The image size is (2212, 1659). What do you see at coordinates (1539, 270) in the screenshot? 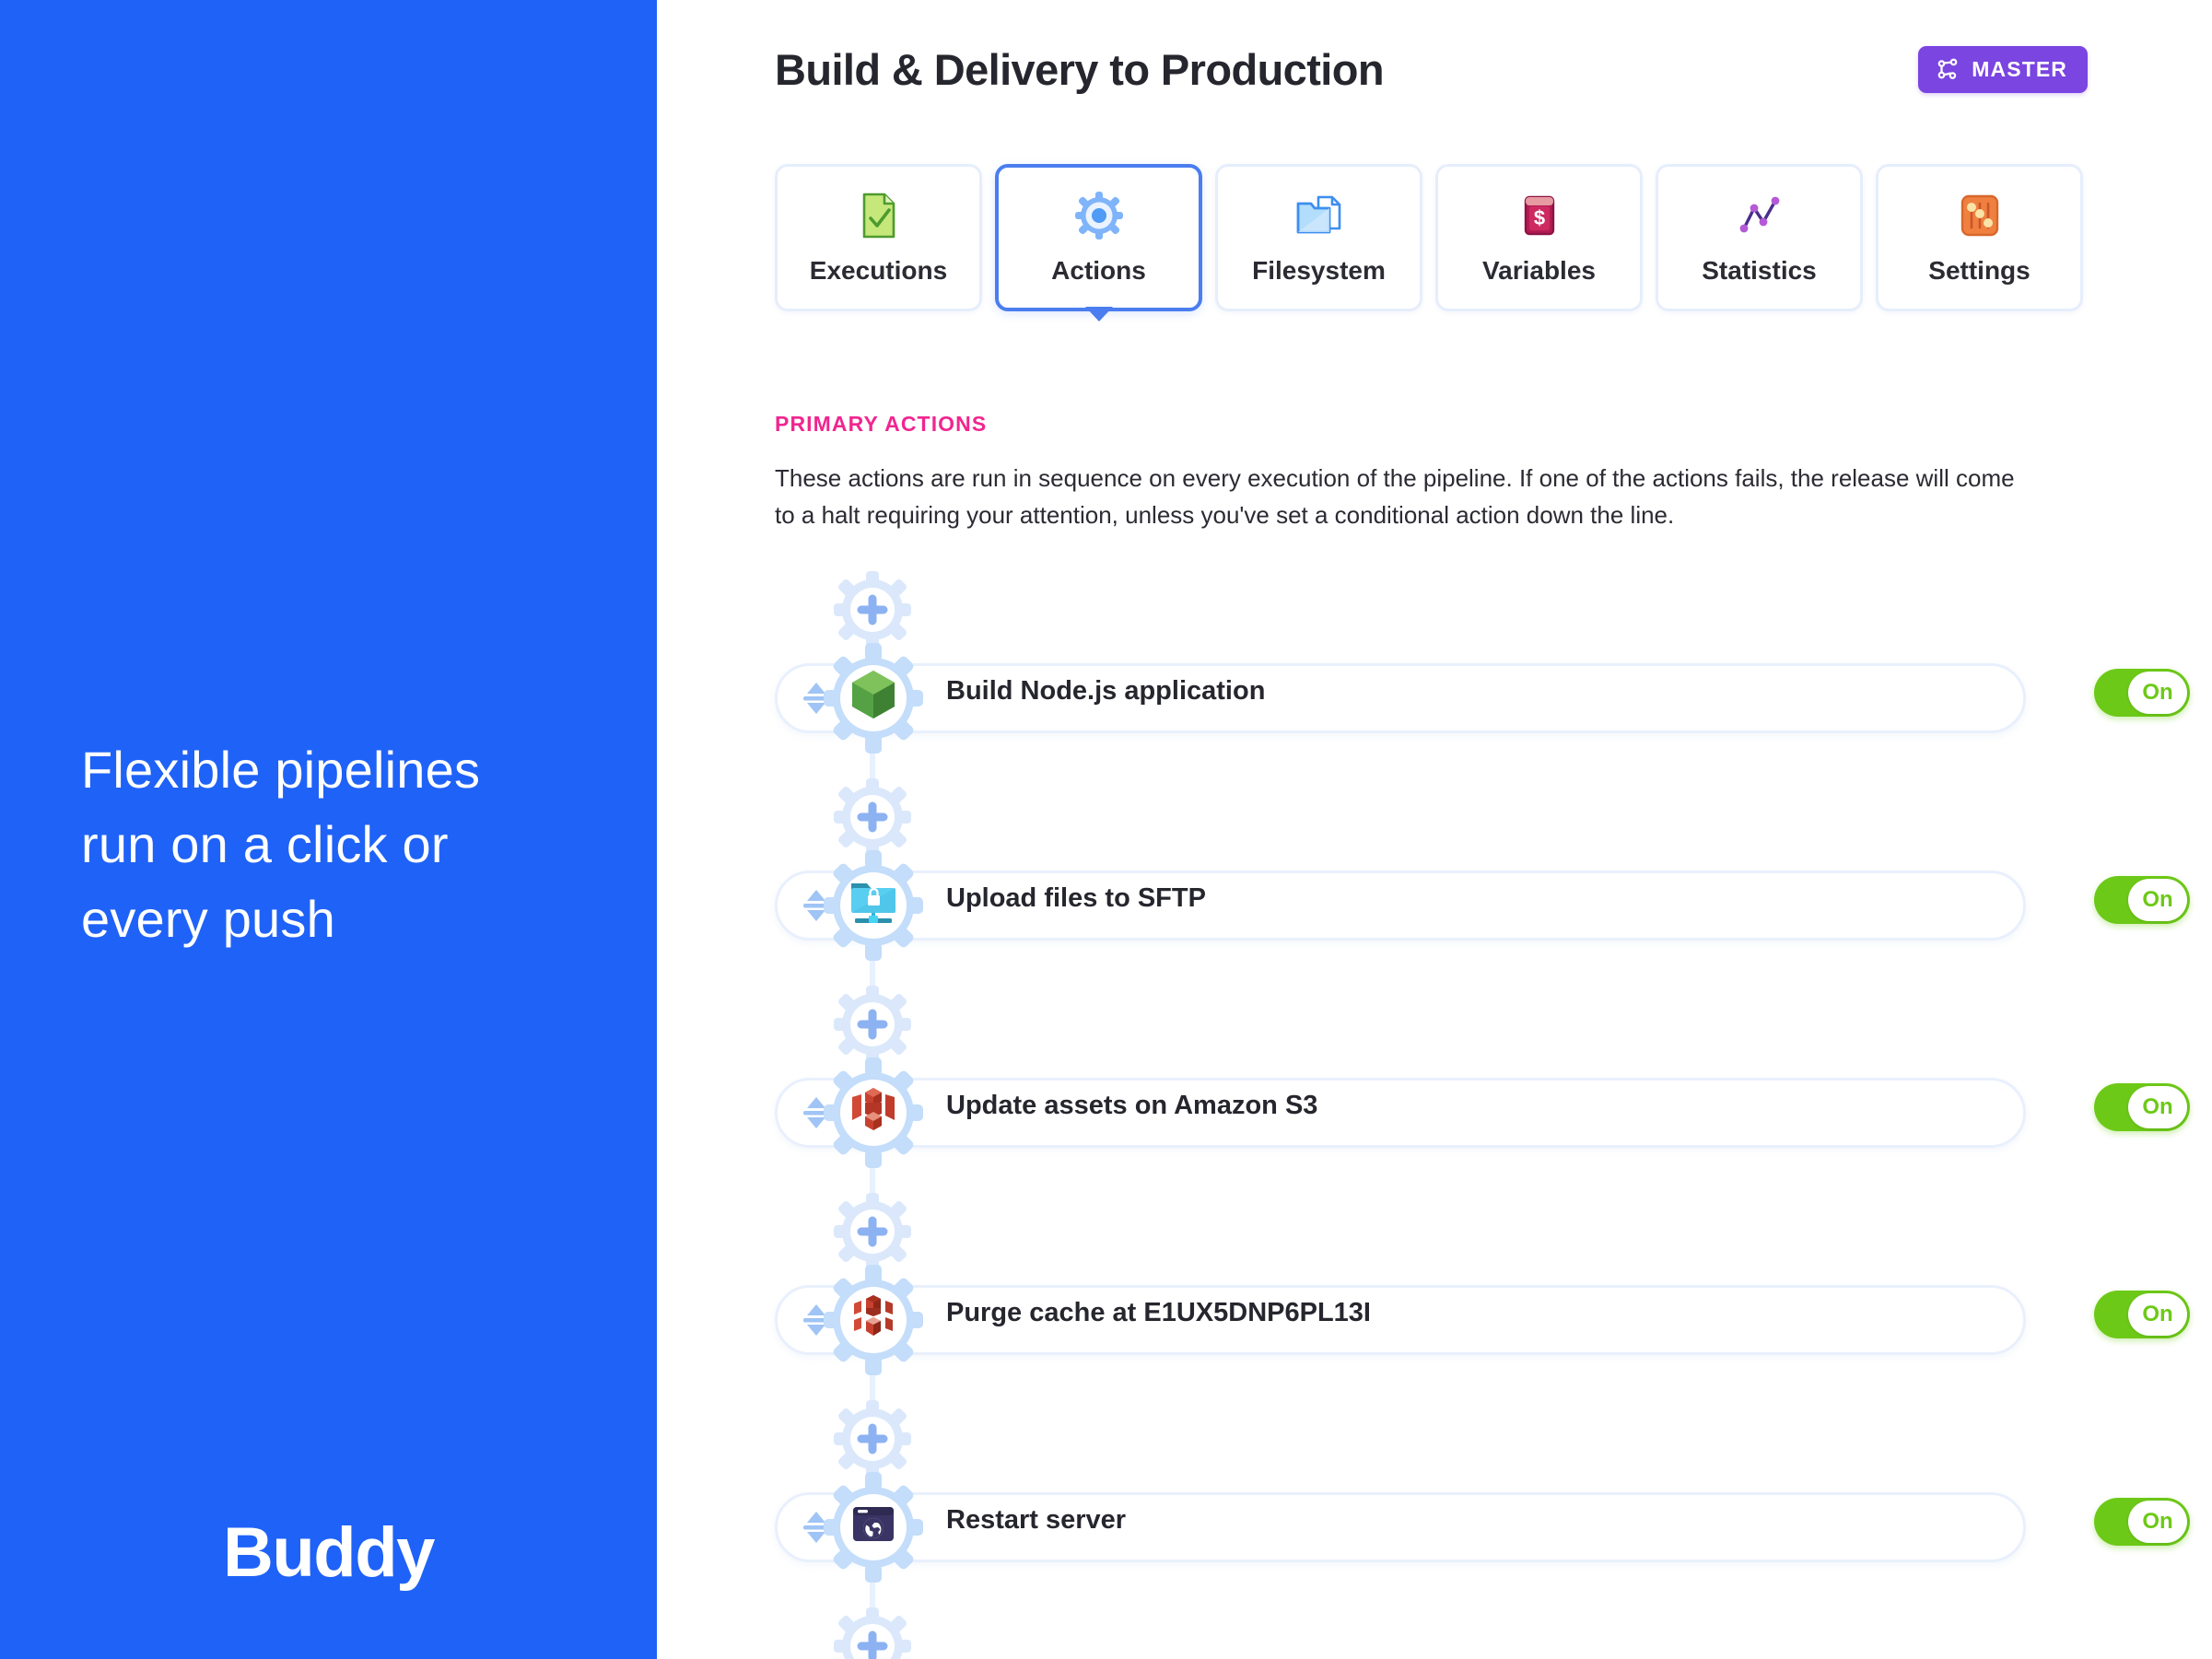
I see `tab-label: Variables` at bounding box center [1539, 270].